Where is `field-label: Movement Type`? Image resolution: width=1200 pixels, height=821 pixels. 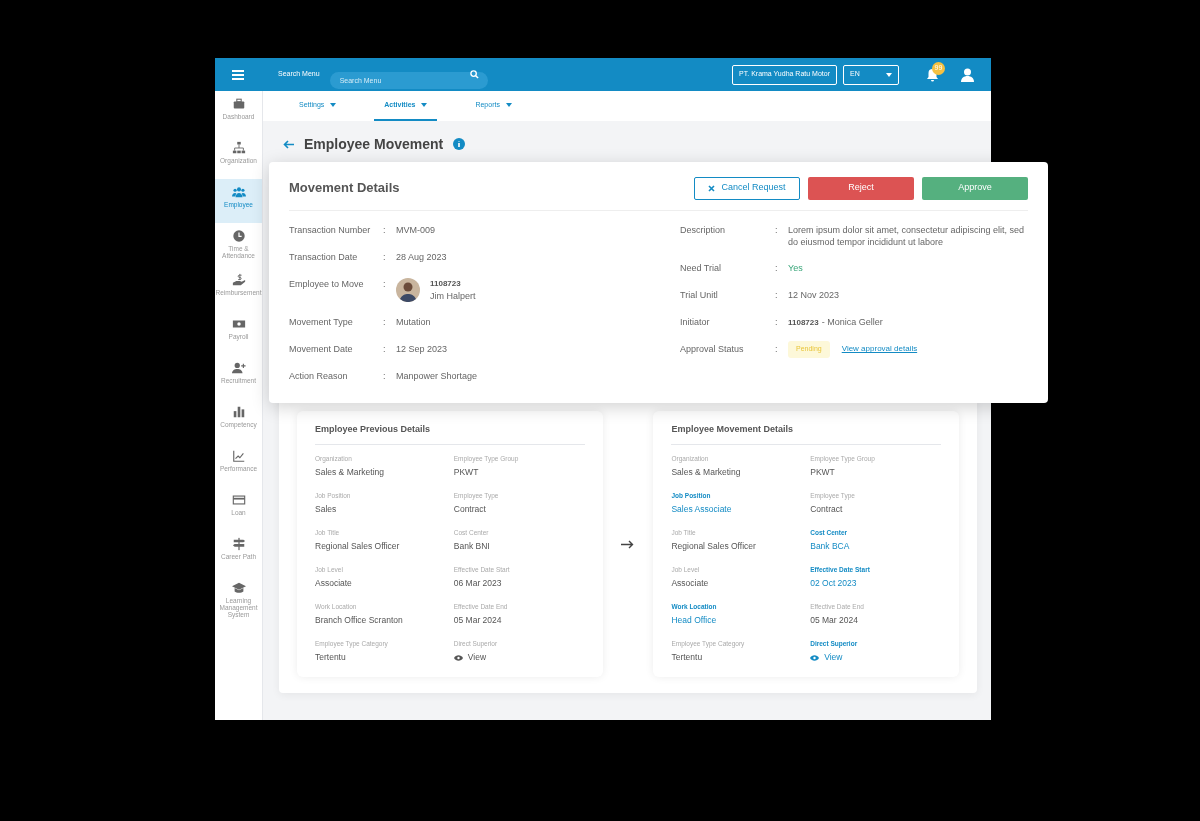 field-label: Movement Type is located at coordinates (321, 322).